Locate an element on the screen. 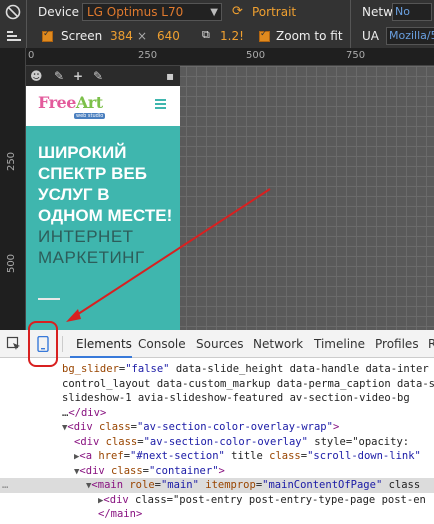 This screenshot has width=434, height=524. no-emulation-icon is located at coordinates (13, 12).